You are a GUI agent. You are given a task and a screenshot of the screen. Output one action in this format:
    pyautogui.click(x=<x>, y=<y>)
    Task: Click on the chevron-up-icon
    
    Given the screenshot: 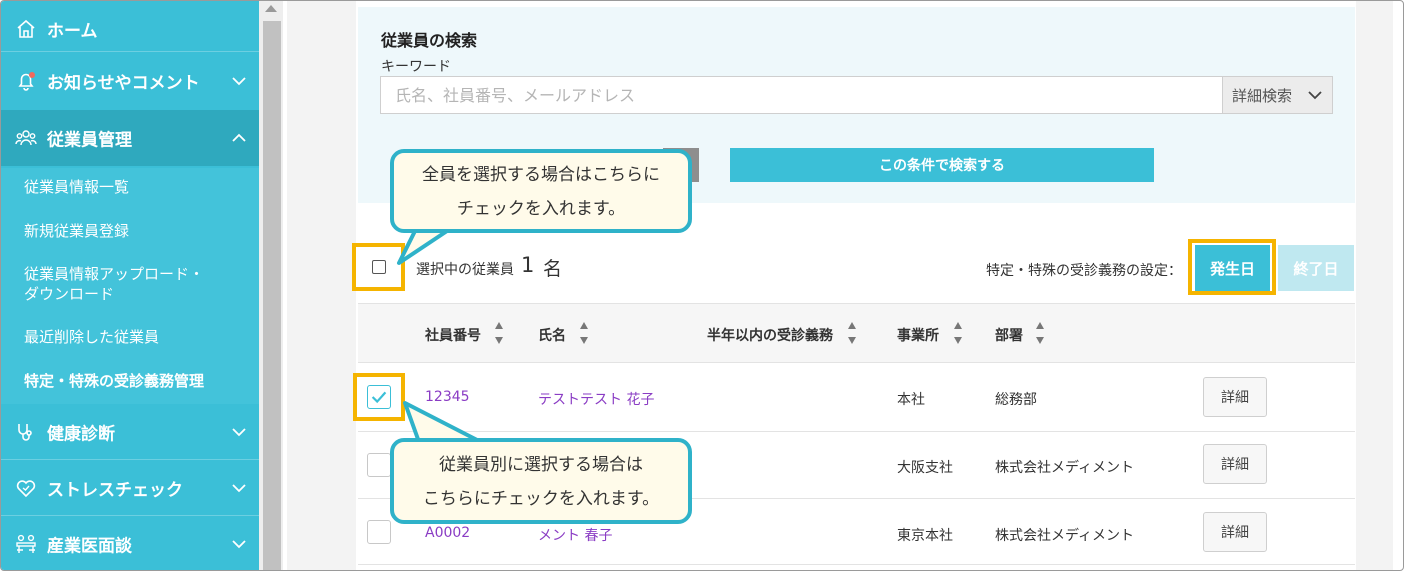 What is the action you would take?
    pyautogui.click(x=239, y=137)
    